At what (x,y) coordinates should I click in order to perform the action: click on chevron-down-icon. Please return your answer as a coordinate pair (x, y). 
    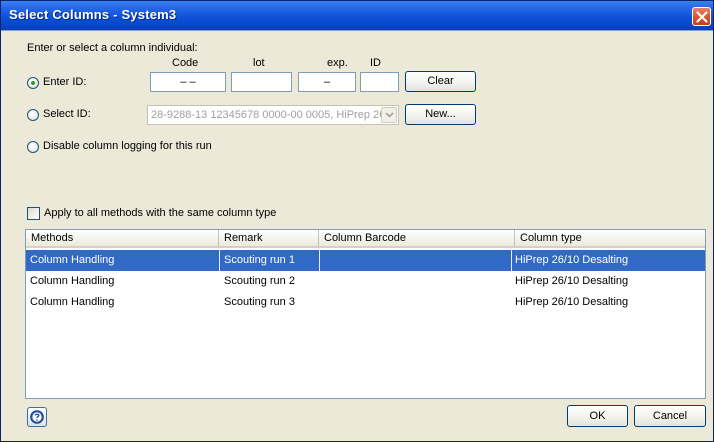
    Looking at the image, I should click on (389, 115).